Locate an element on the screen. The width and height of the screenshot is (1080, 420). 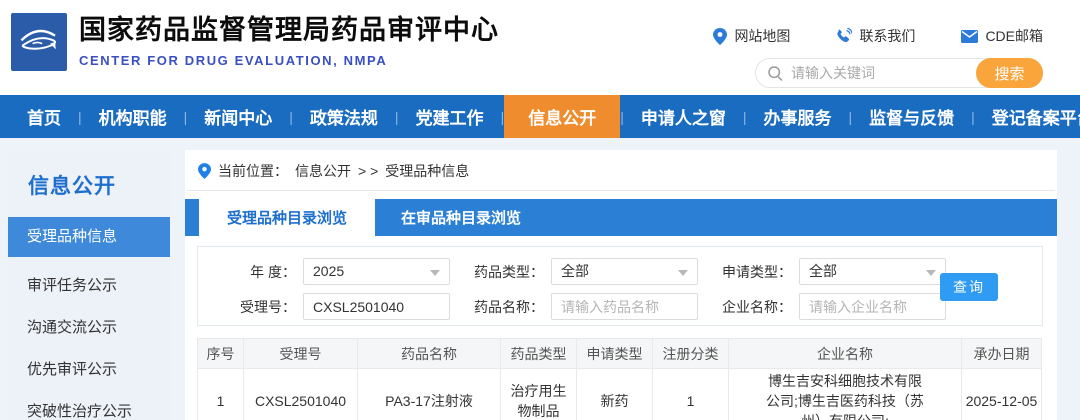
query-button: 查询 is located at coordinates (969, 287).